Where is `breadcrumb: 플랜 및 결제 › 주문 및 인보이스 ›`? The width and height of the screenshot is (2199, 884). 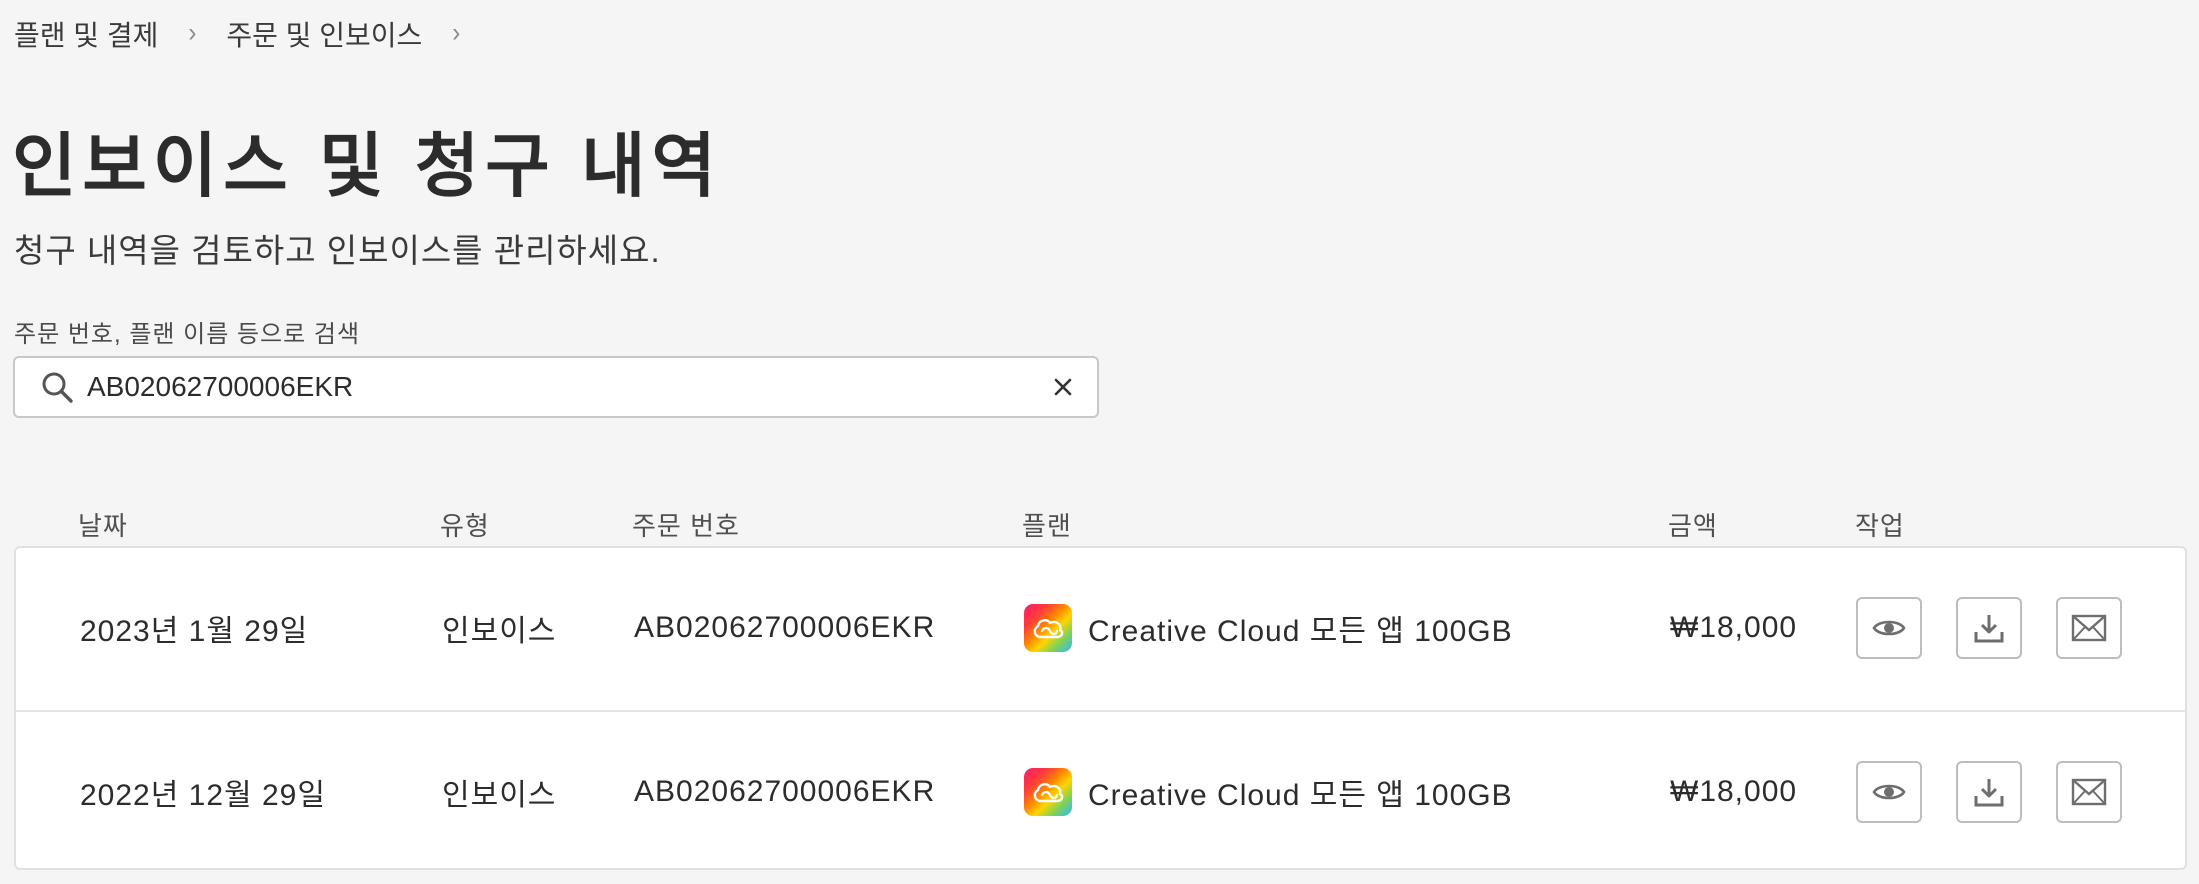
breadcrumb: 플랜 및 결제 › 주문 및 인보이스 › is located at coordinates (252, 34).